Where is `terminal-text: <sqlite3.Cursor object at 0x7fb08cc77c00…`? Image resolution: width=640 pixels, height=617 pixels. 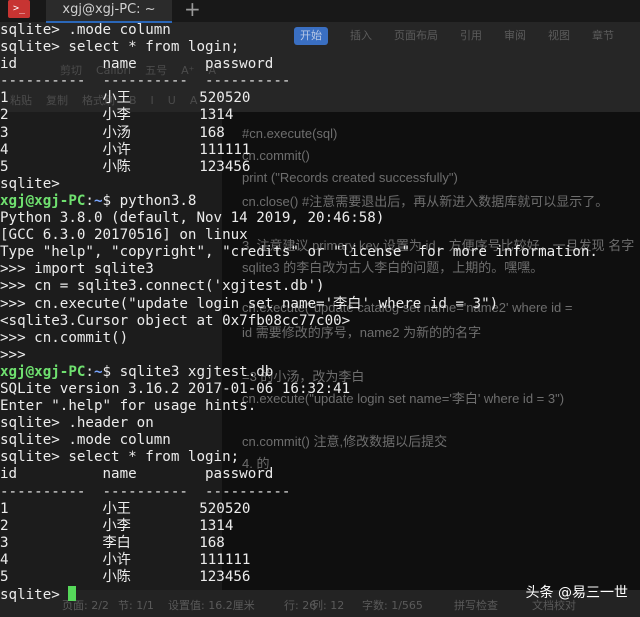
terminal-text: <sqlite3.Cursor object at 0x7fb08cc77c00… is located at coordinates (175, 320).